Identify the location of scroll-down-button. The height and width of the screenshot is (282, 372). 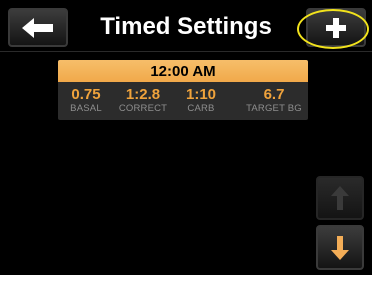
(340, 247).